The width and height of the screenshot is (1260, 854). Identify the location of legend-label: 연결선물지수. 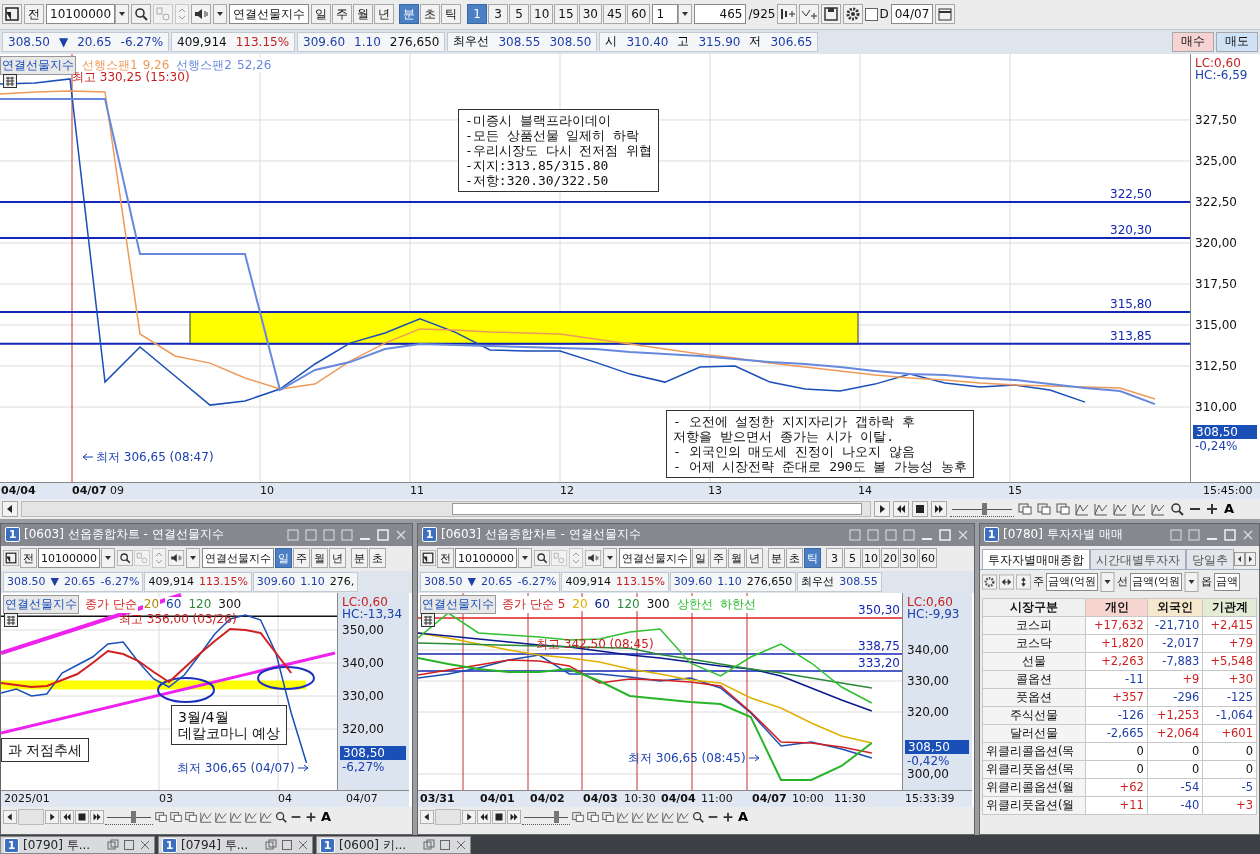
(458, 604).